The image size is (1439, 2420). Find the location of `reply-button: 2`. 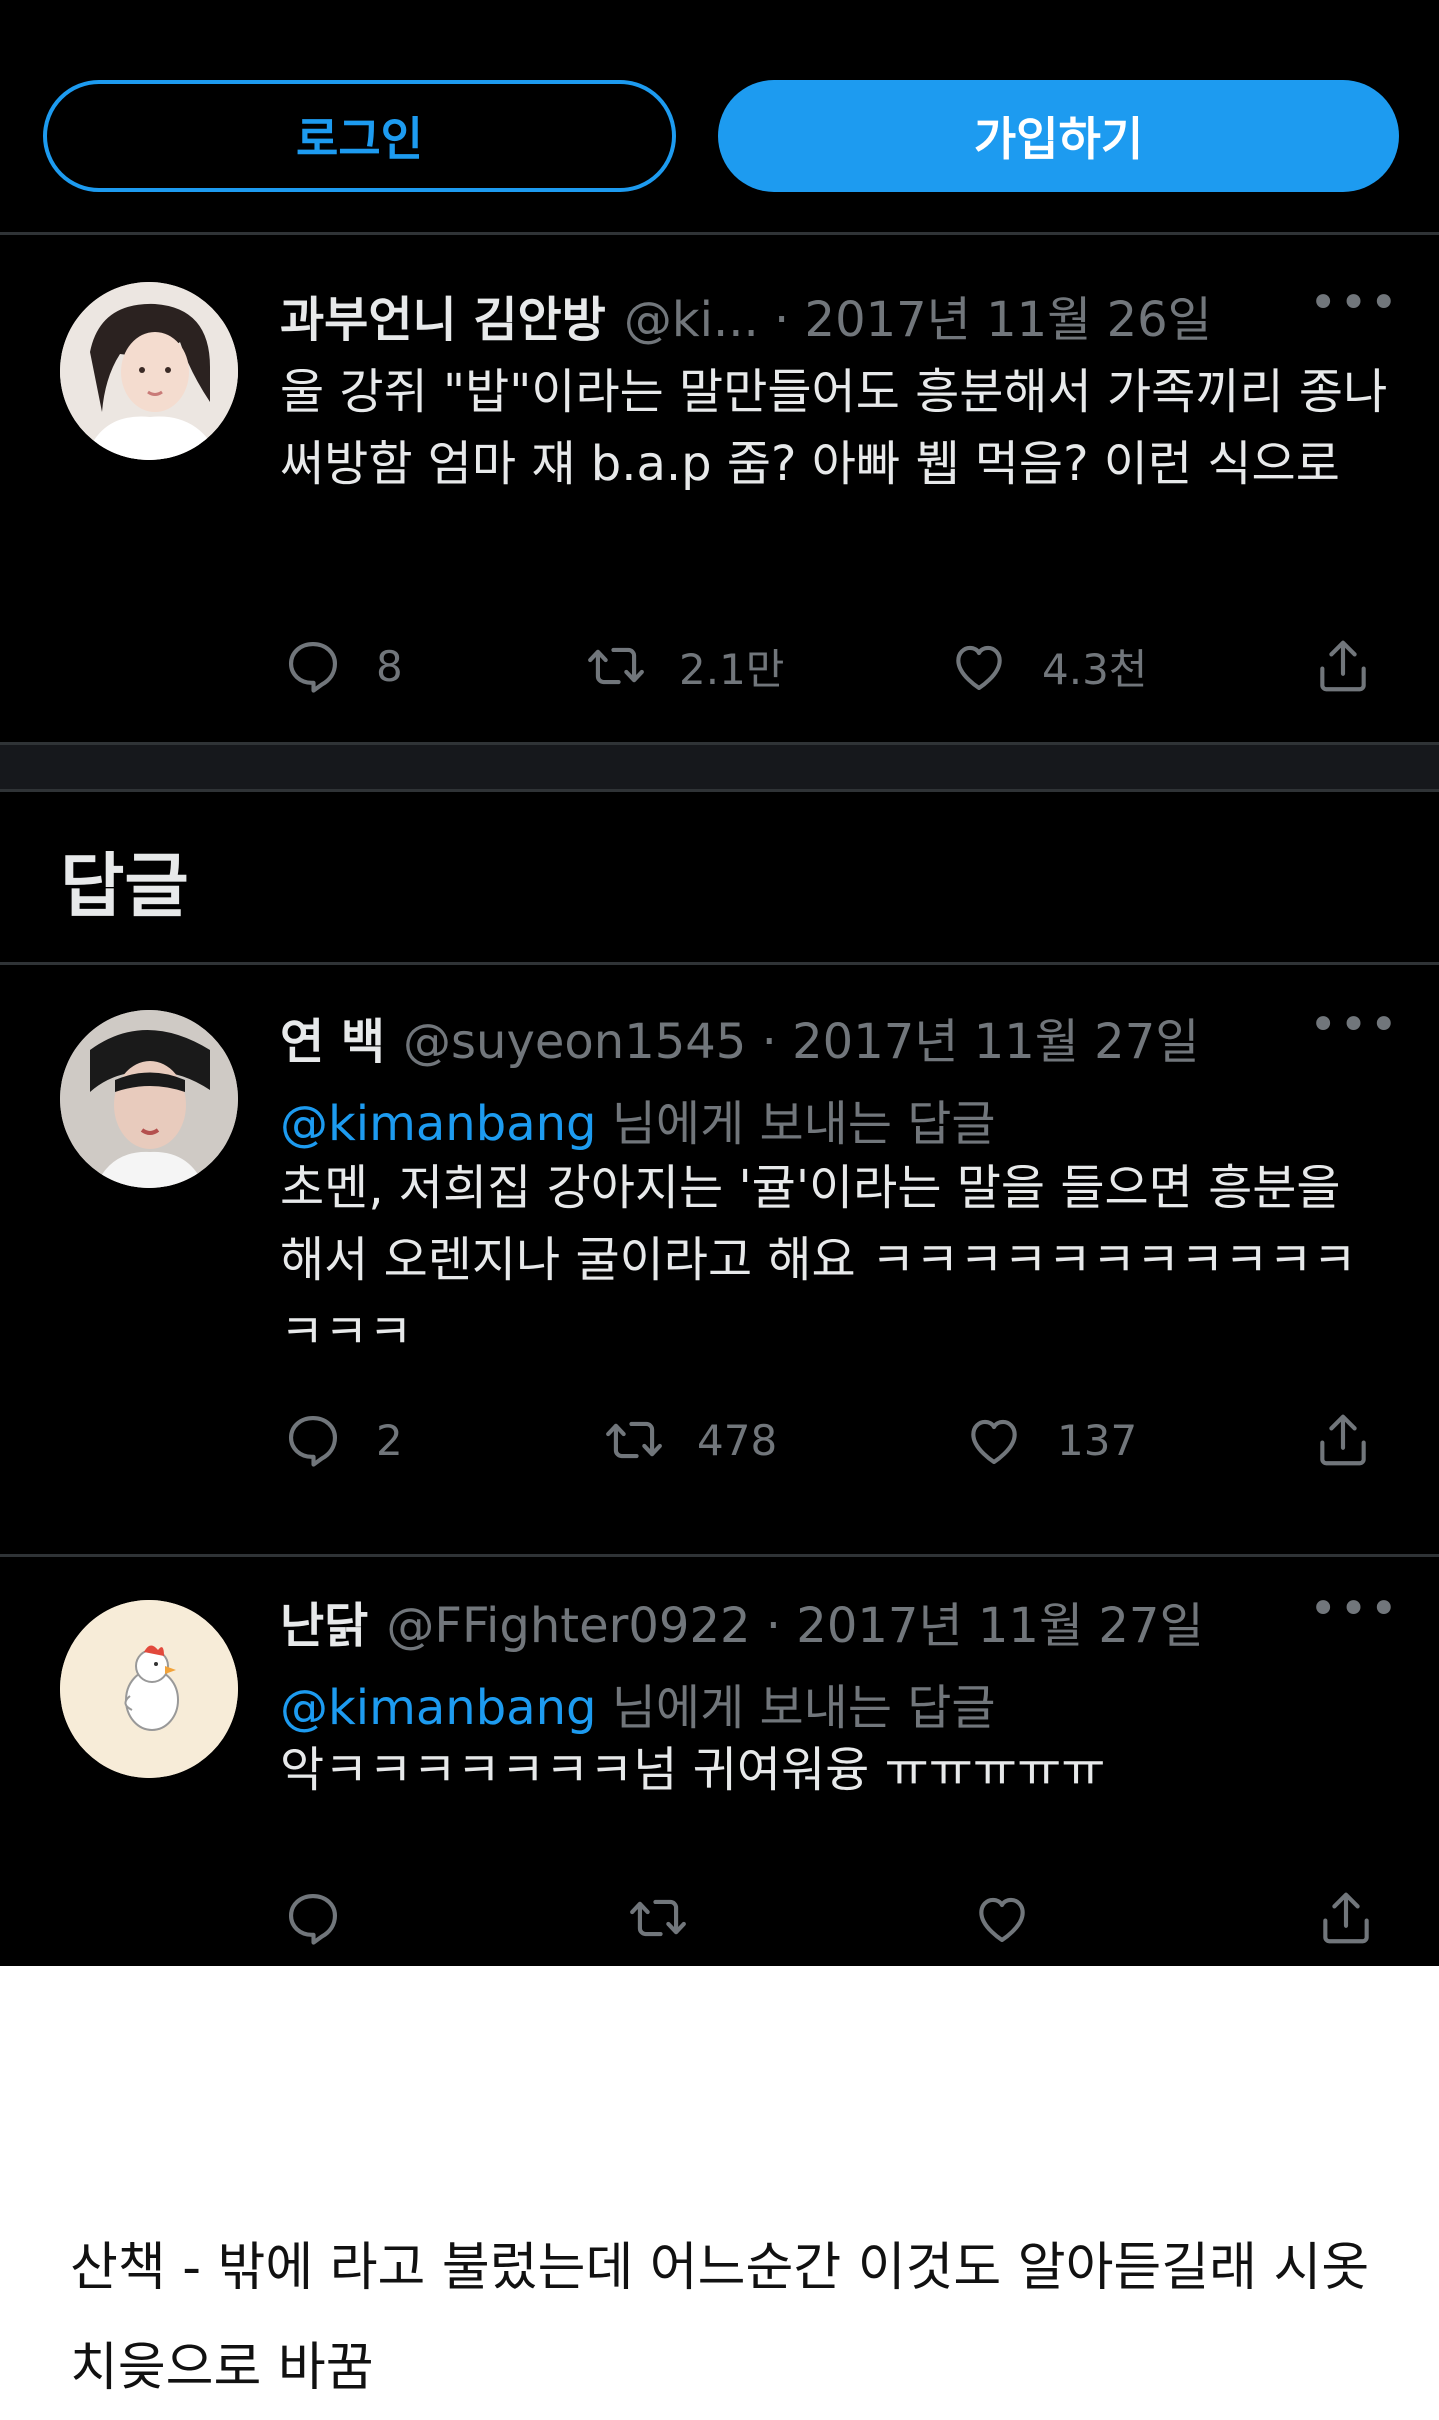

reply-button: 2 is located at coordinates (342, 1440).